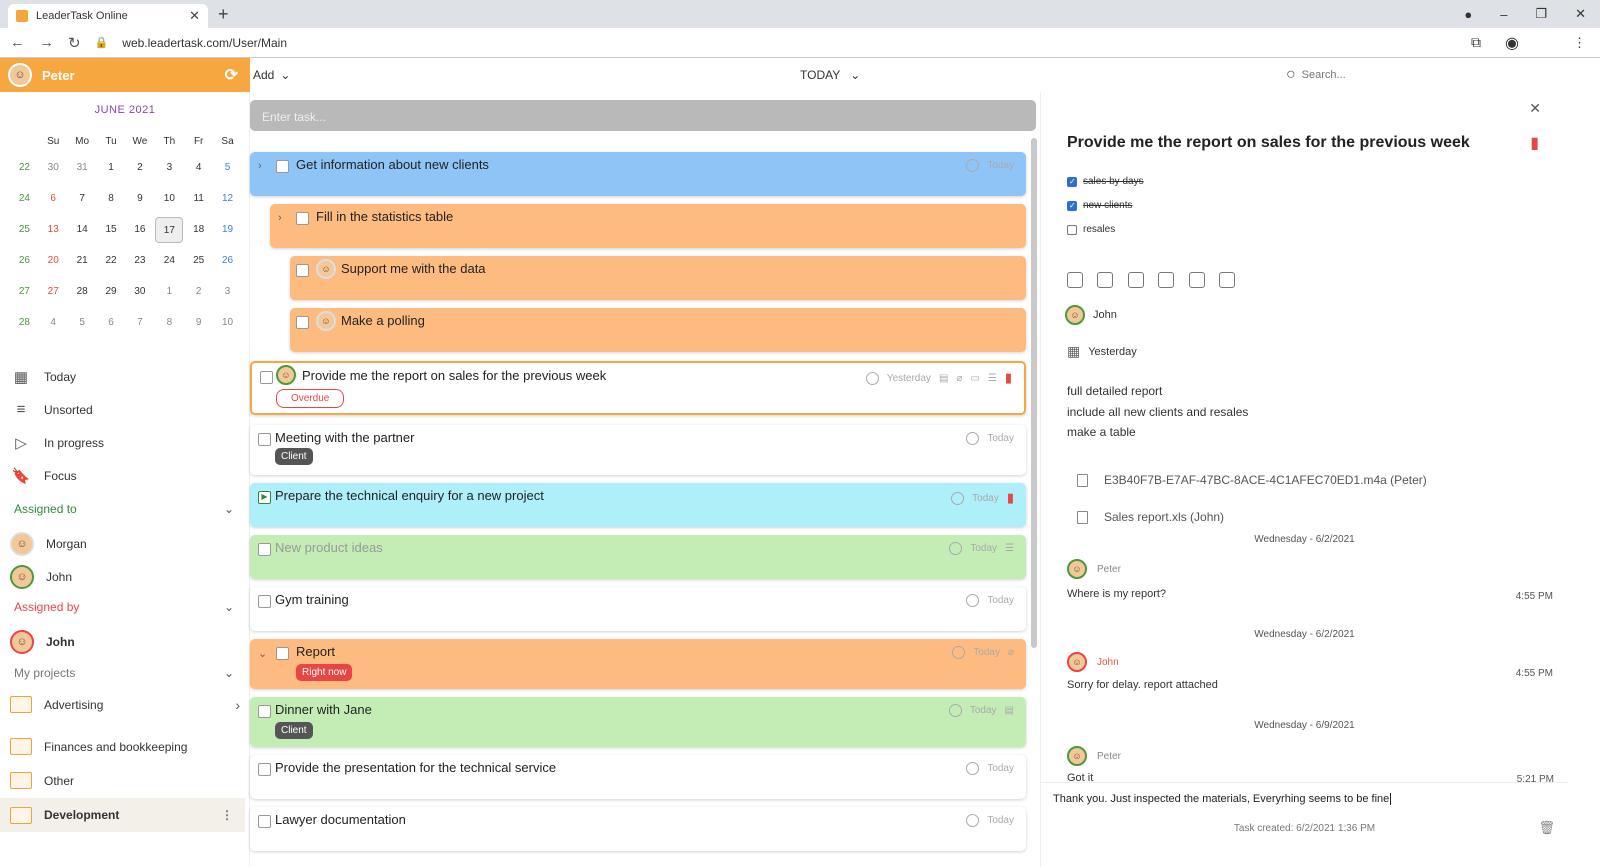  Describe the element at coordinates (638, 609) in the screenshot. I see `task-card: Gym training Today` at that location.